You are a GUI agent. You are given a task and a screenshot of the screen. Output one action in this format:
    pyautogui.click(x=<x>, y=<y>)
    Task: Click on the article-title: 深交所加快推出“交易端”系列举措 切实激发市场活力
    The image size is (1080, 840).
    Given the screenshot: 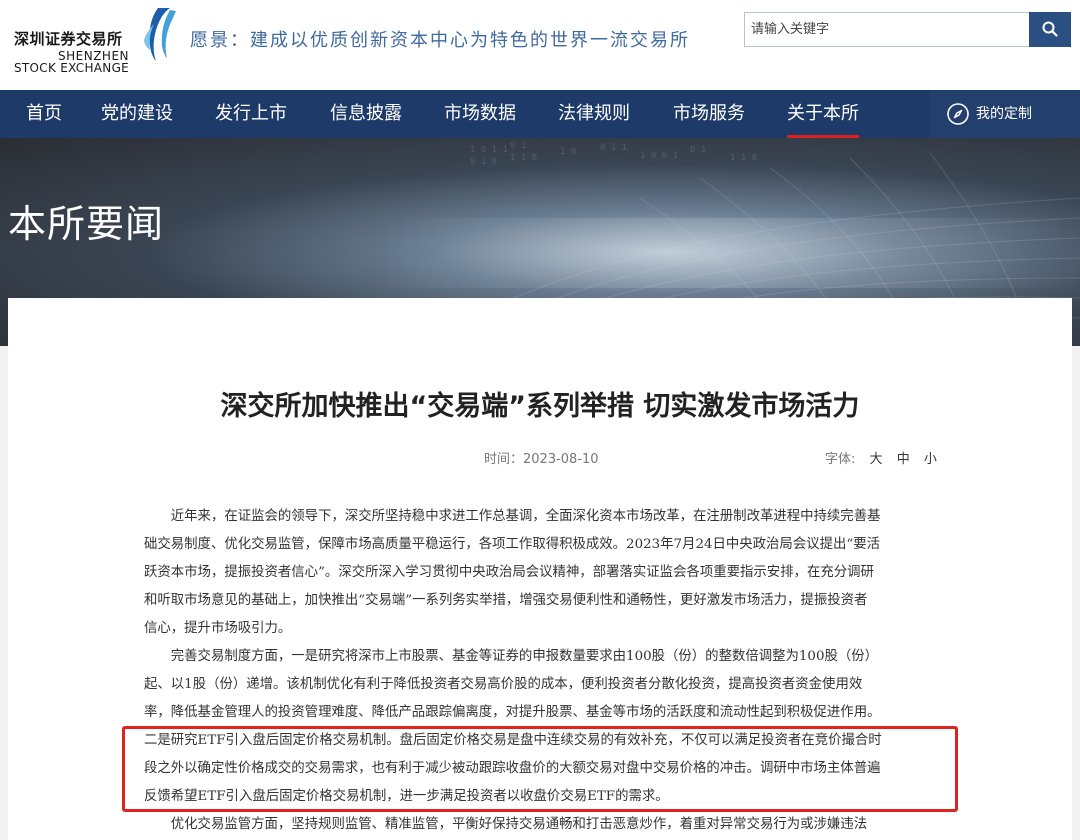 What is the action you would take?
    pyautogui.click(x=540, y=406)
    